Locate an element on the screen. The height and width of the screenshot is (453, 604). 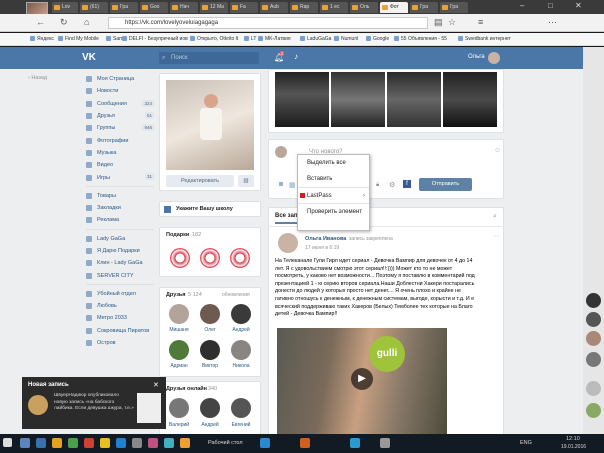
search-input: ⌕ Поиск is located at coordinates (209, 58).